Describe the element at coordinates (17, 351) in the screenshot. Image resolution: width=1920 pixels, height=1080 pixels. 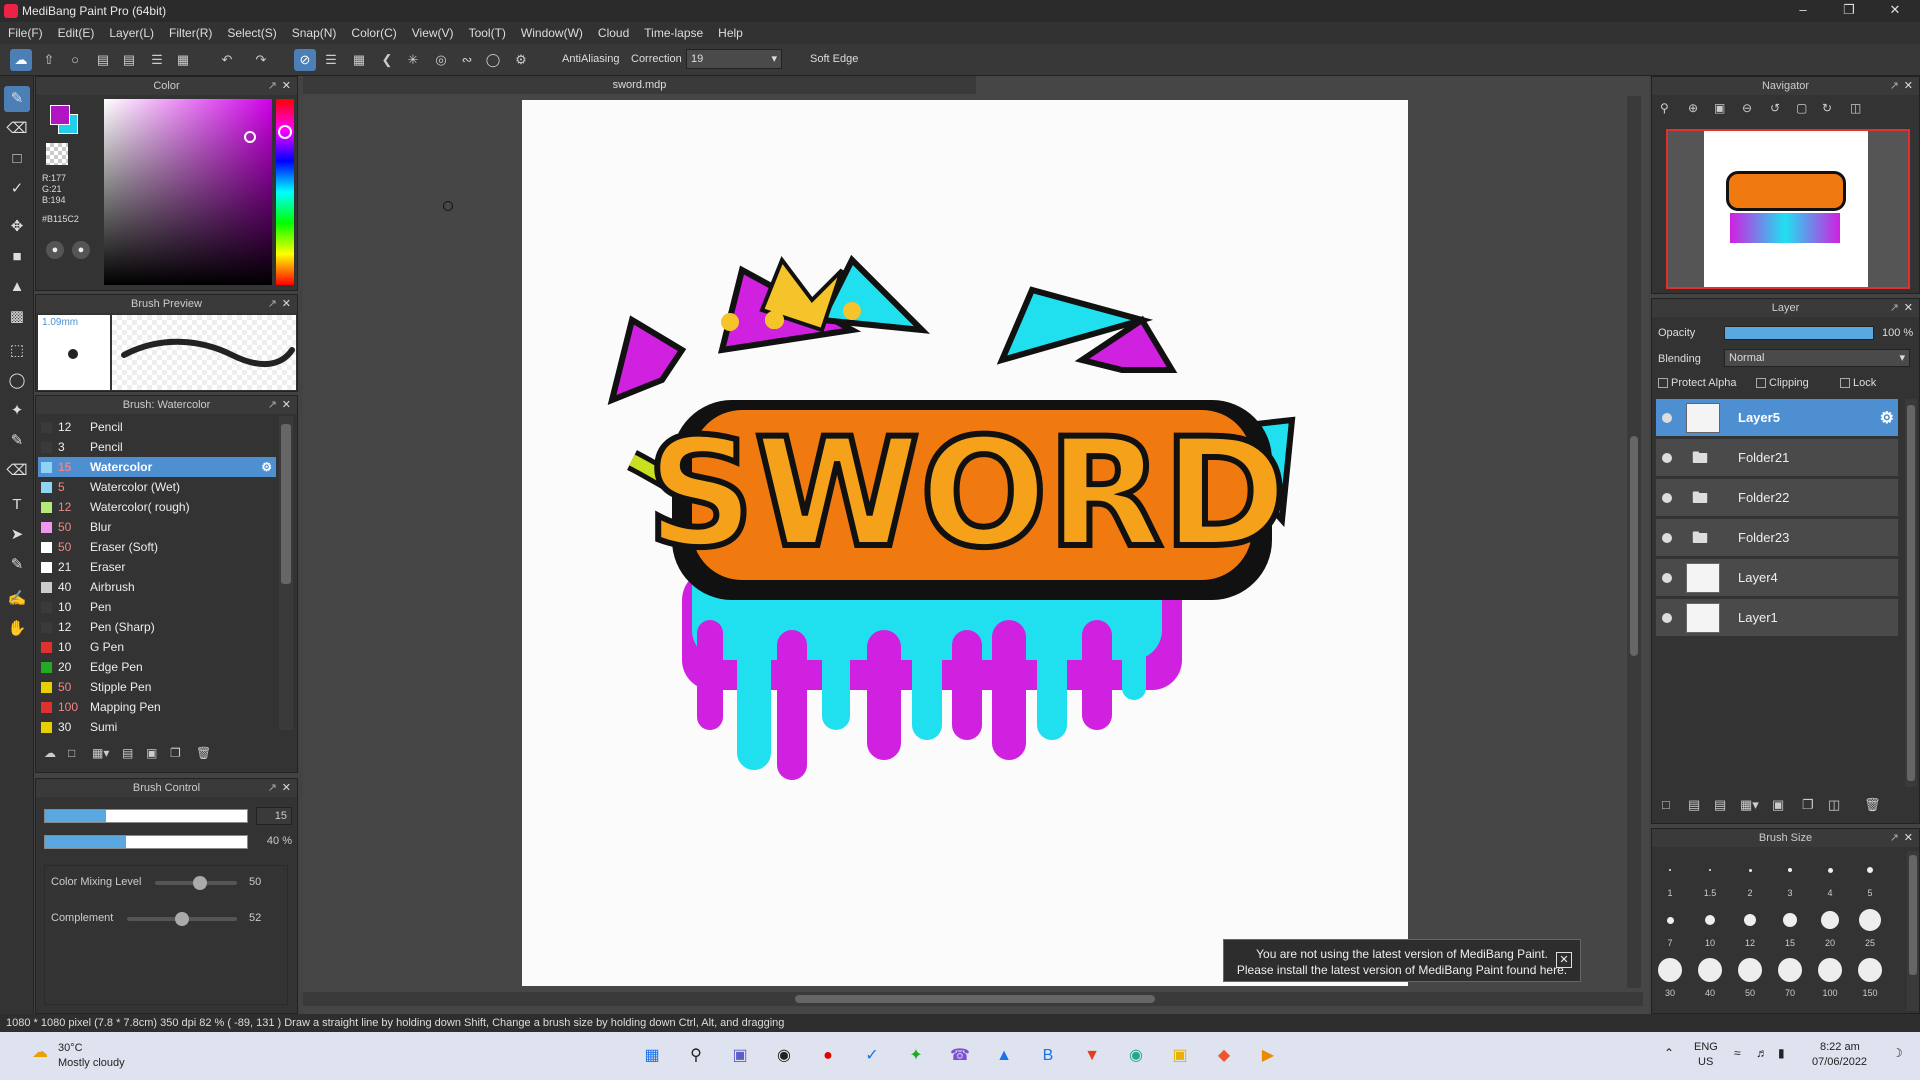
I see `select-tool-icon: ⬚` at that location.